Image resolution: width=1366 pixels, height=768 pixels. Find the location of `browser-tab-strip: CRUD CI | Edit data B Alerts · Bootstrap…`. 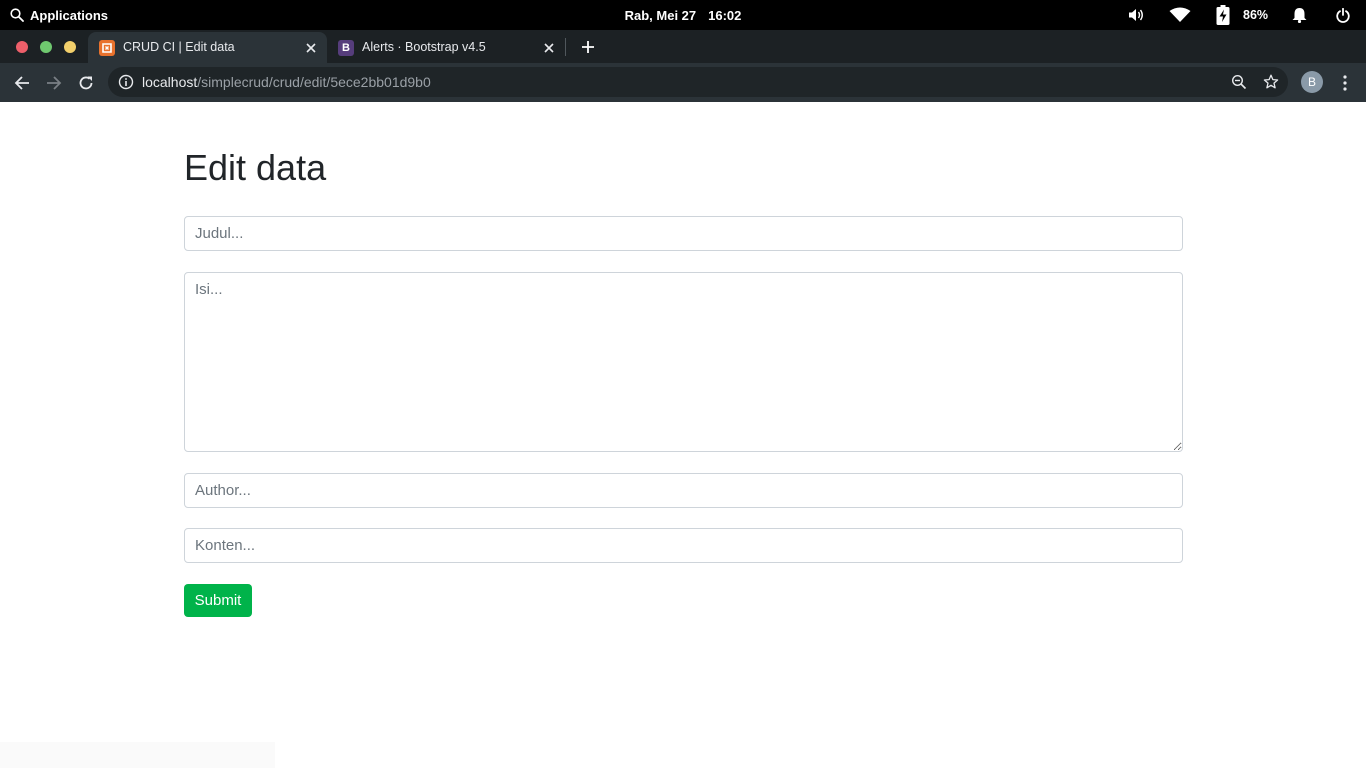

browser-tab-strip: CRUD CI | Edit data B Alerts · Bootstrap… is located at coordinates (683, 46).